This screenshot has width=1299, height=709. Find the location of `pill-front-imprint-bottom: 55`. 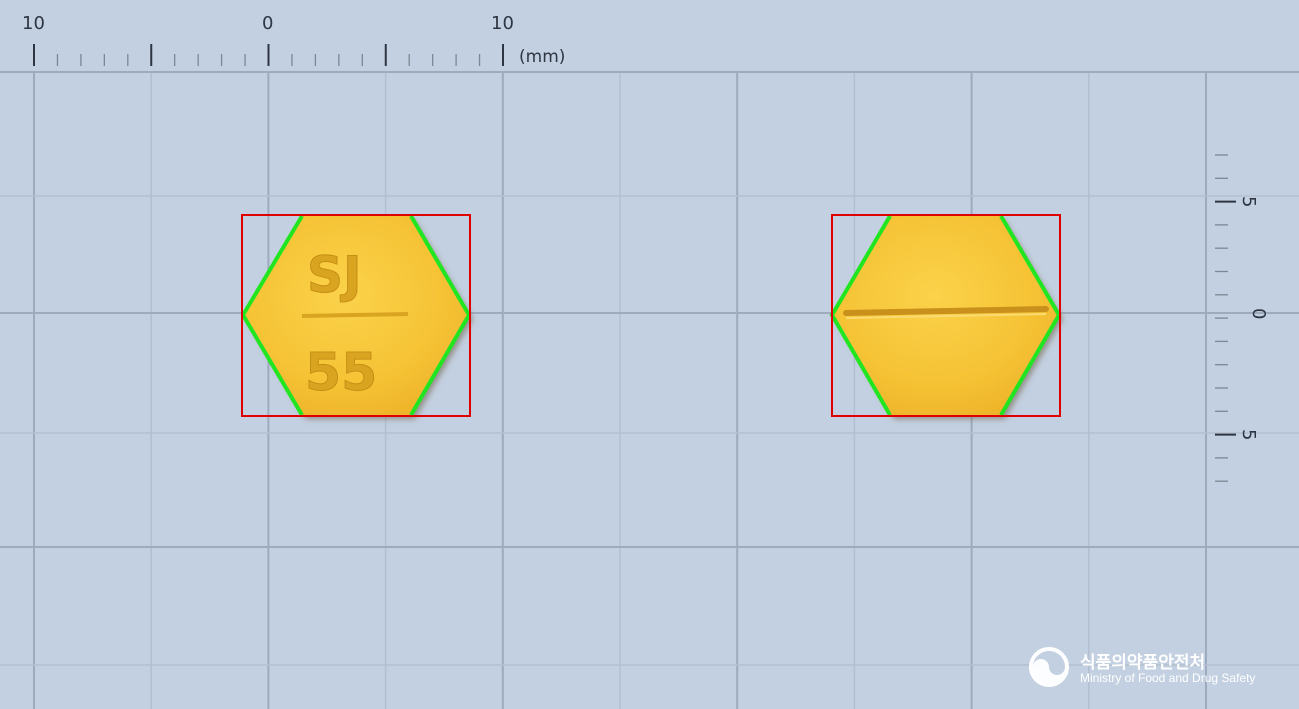

pill-front-imprint-bottom: 55 is located at coordinates (341, 373).